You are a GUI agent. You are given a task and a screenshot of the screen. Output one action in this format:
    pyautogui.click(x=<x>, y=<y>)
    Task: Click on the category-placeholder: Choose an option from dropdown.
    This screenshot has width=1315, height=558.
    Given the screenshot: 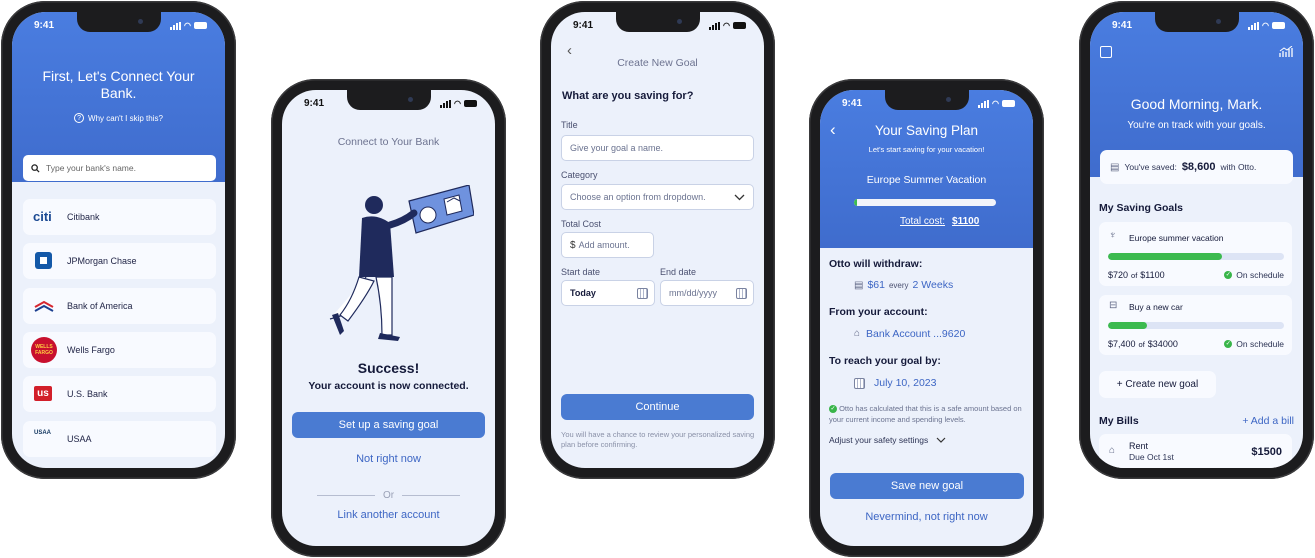 What is the action you would take?
    pyautogui.click(x=638, y=197)
    